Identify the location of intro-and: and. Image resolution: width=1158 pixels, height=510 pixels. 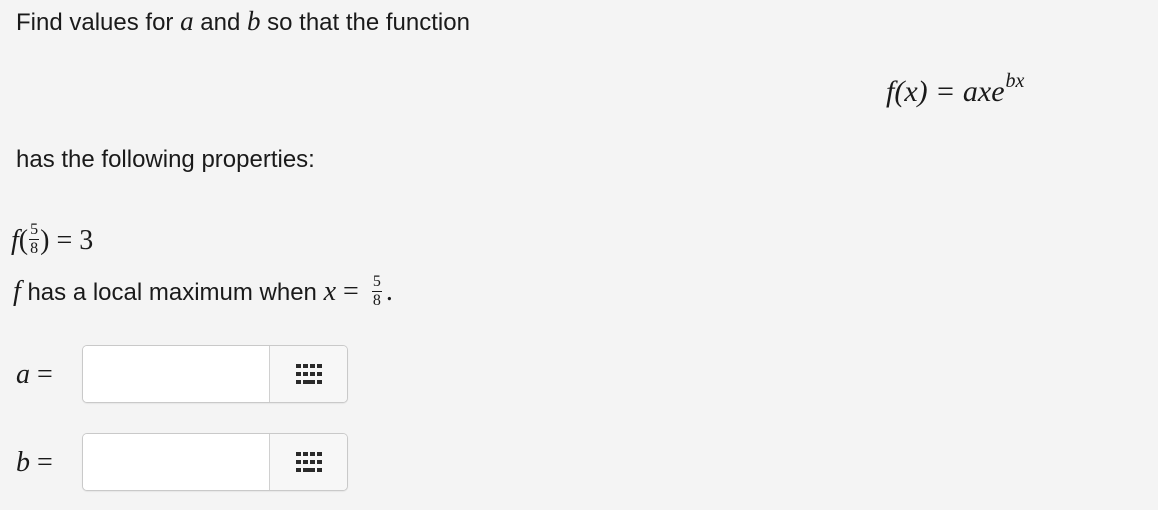
(220, 22).